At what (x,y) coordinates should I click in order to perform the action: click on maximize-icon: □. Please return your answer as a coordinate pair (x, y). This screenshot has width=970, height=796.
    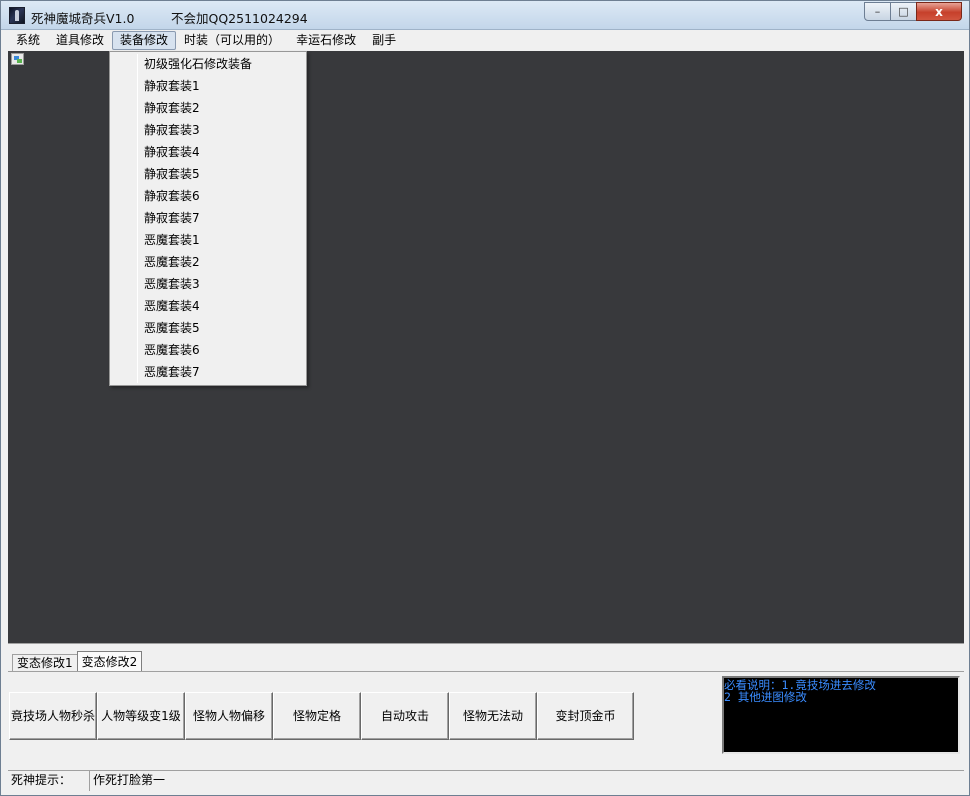
    Looking at the image, I should click on (903, 11).